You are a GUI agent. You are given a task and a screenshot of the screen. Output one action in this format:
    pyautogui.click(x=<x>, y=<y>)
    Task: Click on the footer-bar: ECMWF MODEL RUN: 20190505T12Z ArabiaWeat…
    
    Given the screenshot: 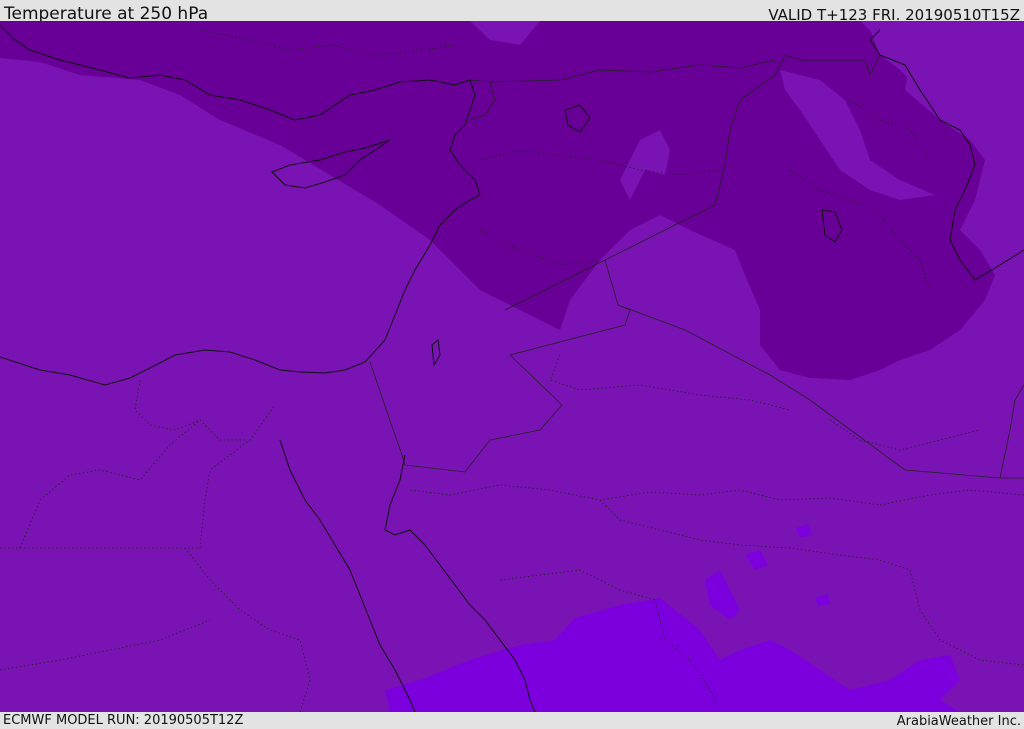 What is the action you would take?
    pyautogui.click(x=512, y=720)
    